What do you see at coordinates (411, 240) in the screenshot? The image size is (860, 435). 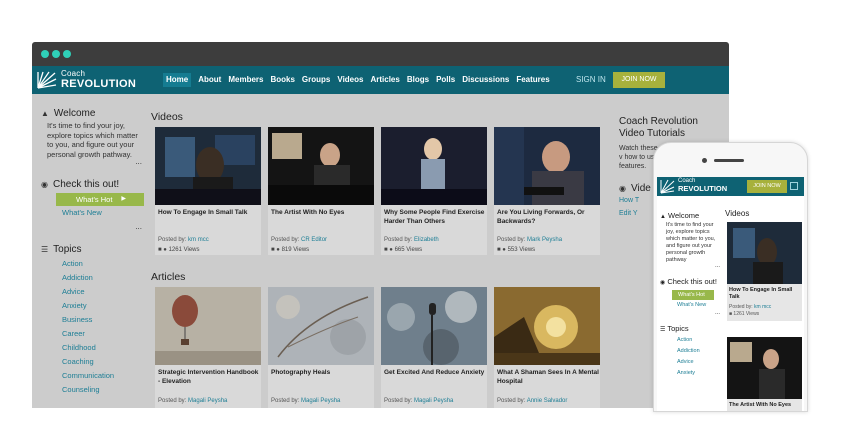 I see `video-posted: Posted by: Elizabeth` at bounding box center [411, 240].